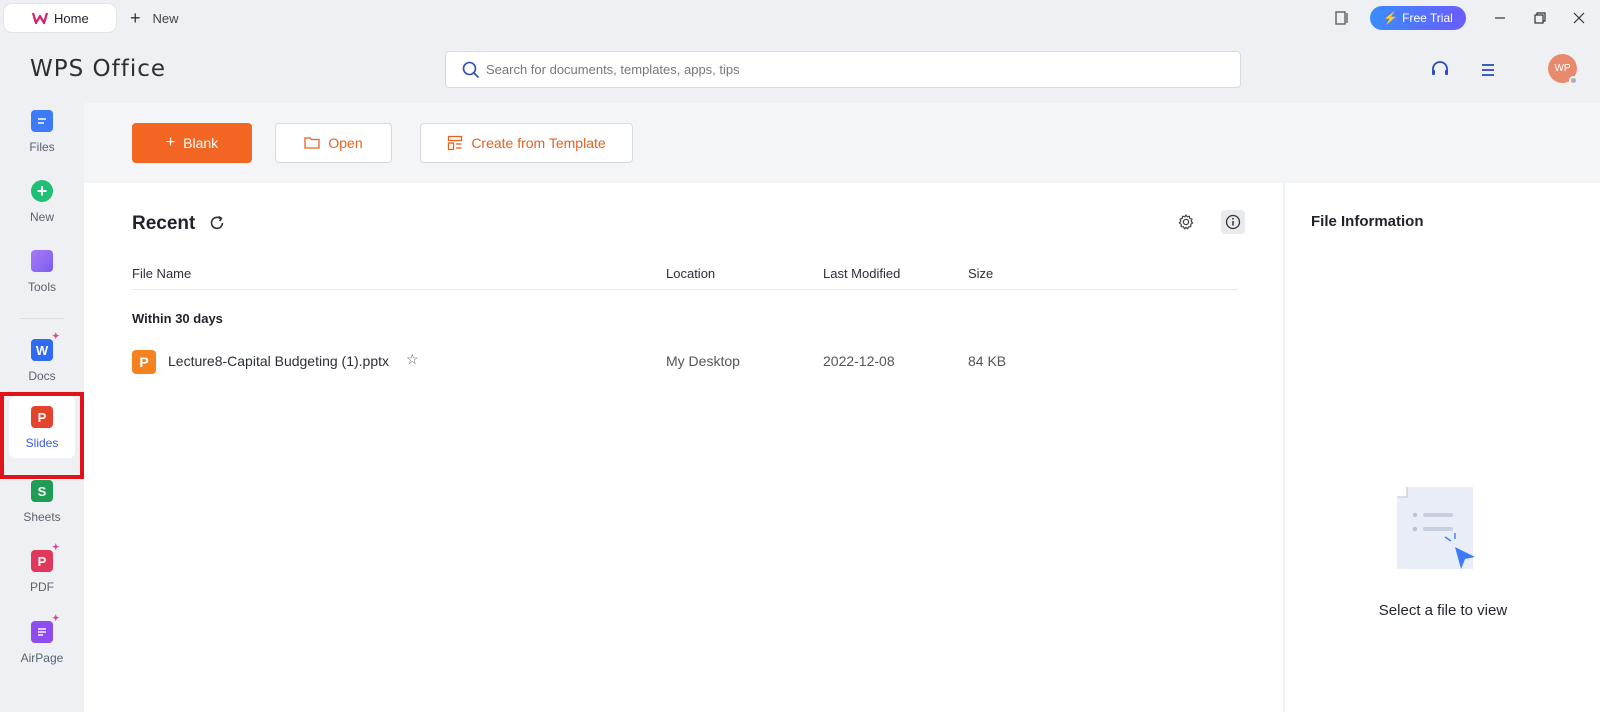  What do you see at coordinates (863, 69) in the screenshot?
I see `search-input` at bounding box center [863, 69].